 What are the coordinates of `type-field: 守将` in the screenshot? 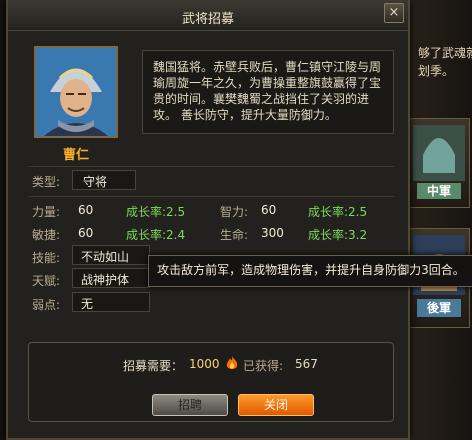 It's located at (104, 180).